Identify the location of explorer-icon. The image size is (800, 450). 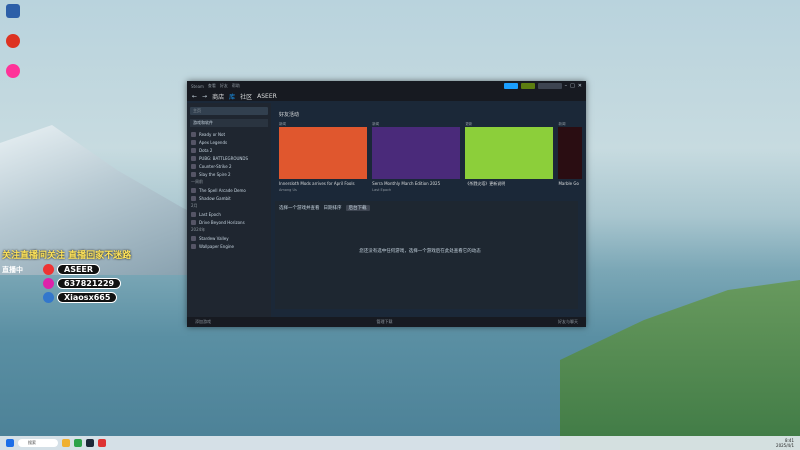
(66, 443).